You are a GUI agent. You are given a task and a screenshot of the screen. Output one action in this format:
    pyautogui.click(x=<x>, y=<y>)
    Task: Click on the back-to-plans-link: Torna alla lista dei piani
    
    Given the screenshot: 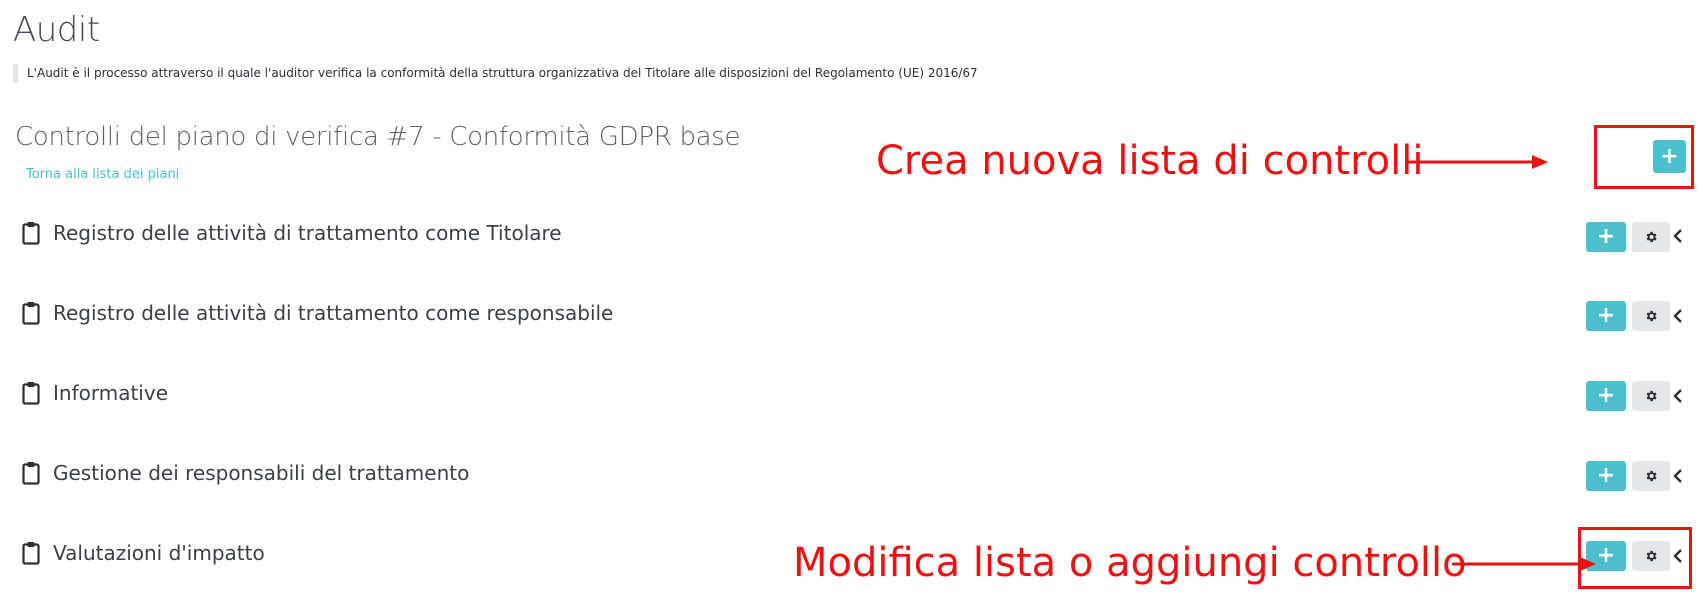 What is the action you would take?
    pyautogui.click(x=102, y=174)
    